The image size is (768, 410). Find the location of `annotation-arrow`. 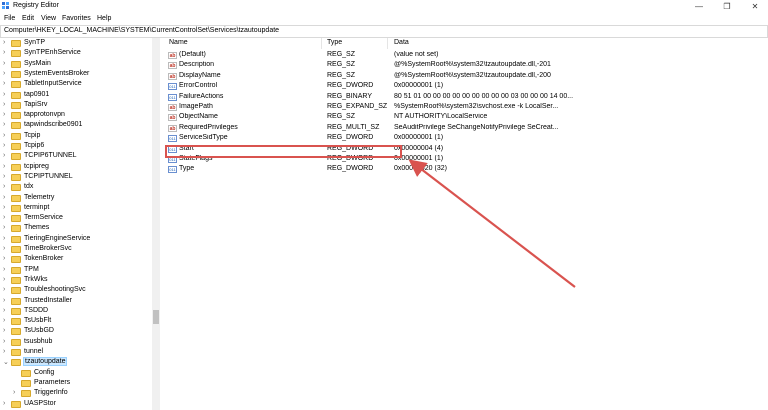

annotation-arrow is located at coordinates (492, 223).